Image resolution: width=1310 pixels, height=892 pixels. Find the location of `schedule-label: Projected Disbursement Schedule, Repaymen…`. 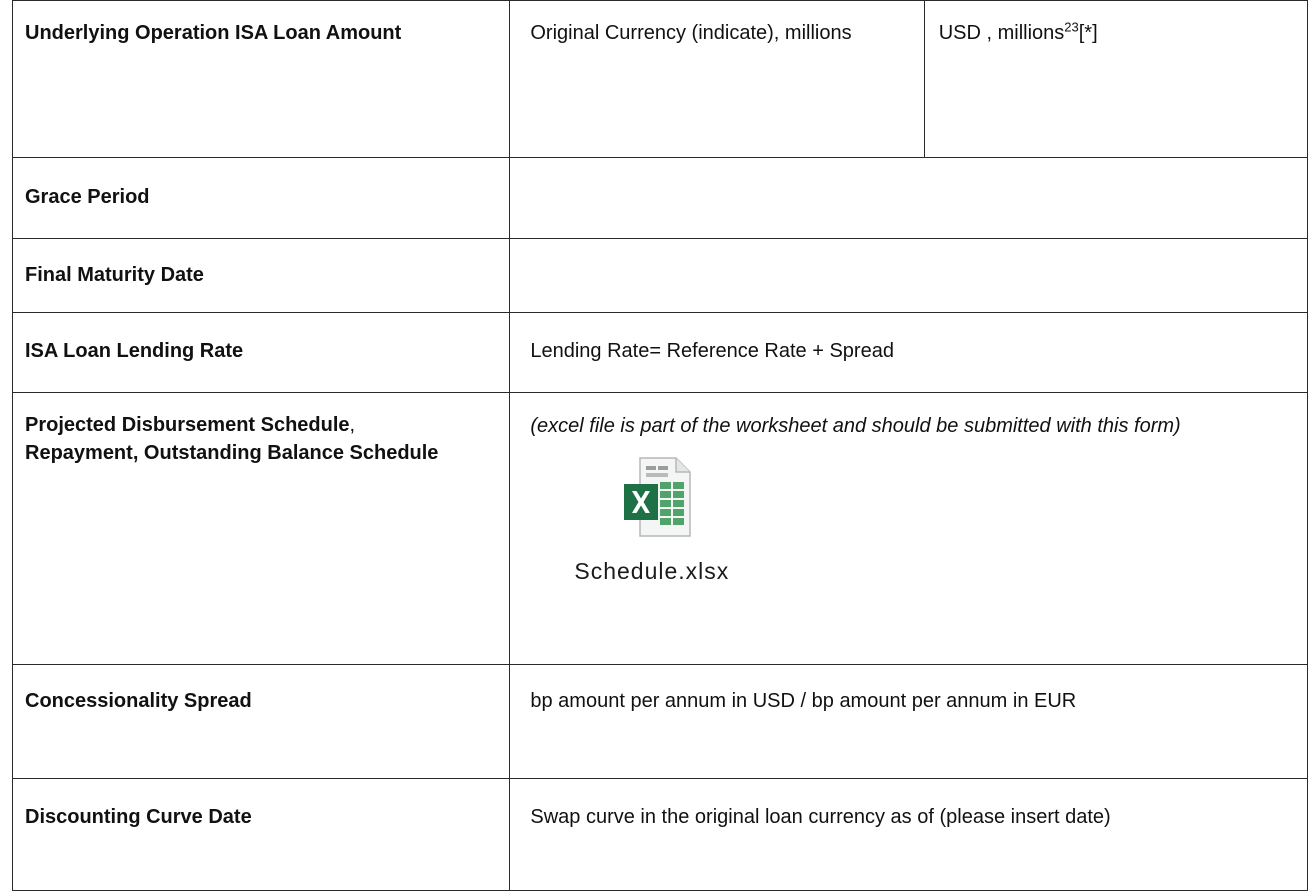

schedule-label: Projected Disbursement Schedule, Repaymen… is located at coordinates (261, 430).